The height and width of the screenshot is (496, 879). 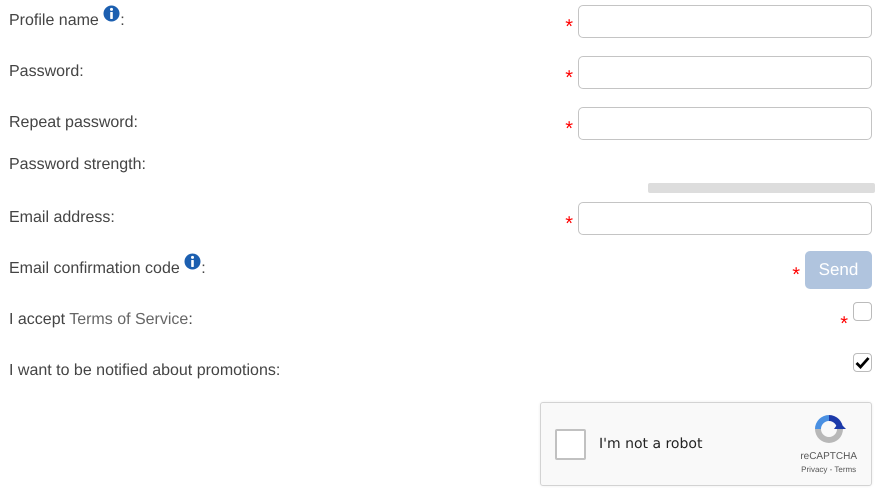 I want to click on terms-link: Terms of Service, so click(x=128, y=319).